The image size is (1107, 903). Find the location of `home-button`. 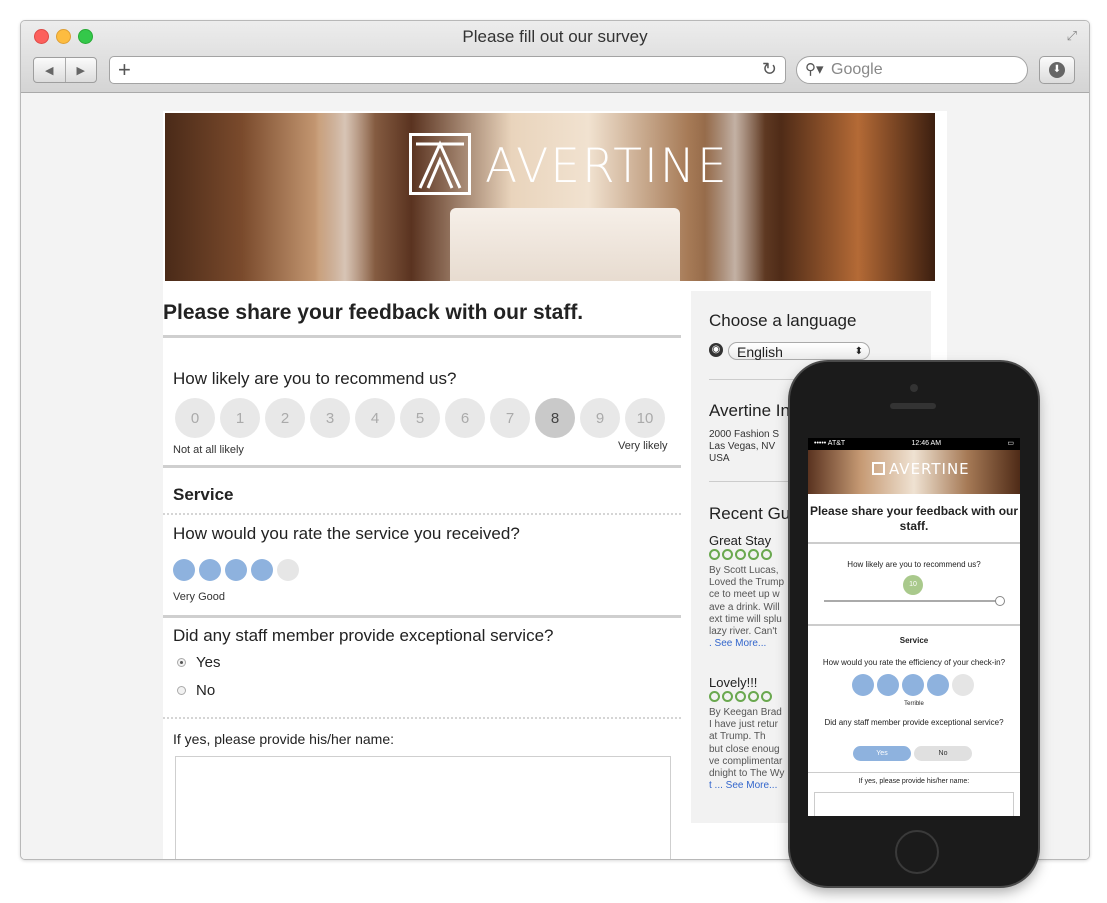

home-button is located at coordinates (917, 852).